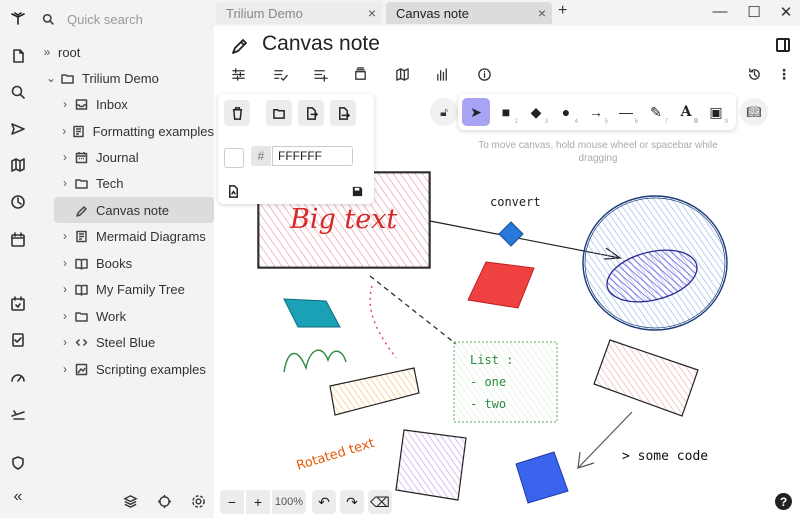  What do you see at coordinates (324, 502) in the screenshot?
I see `undo-button: ↶` at bounding box center [324, 502].